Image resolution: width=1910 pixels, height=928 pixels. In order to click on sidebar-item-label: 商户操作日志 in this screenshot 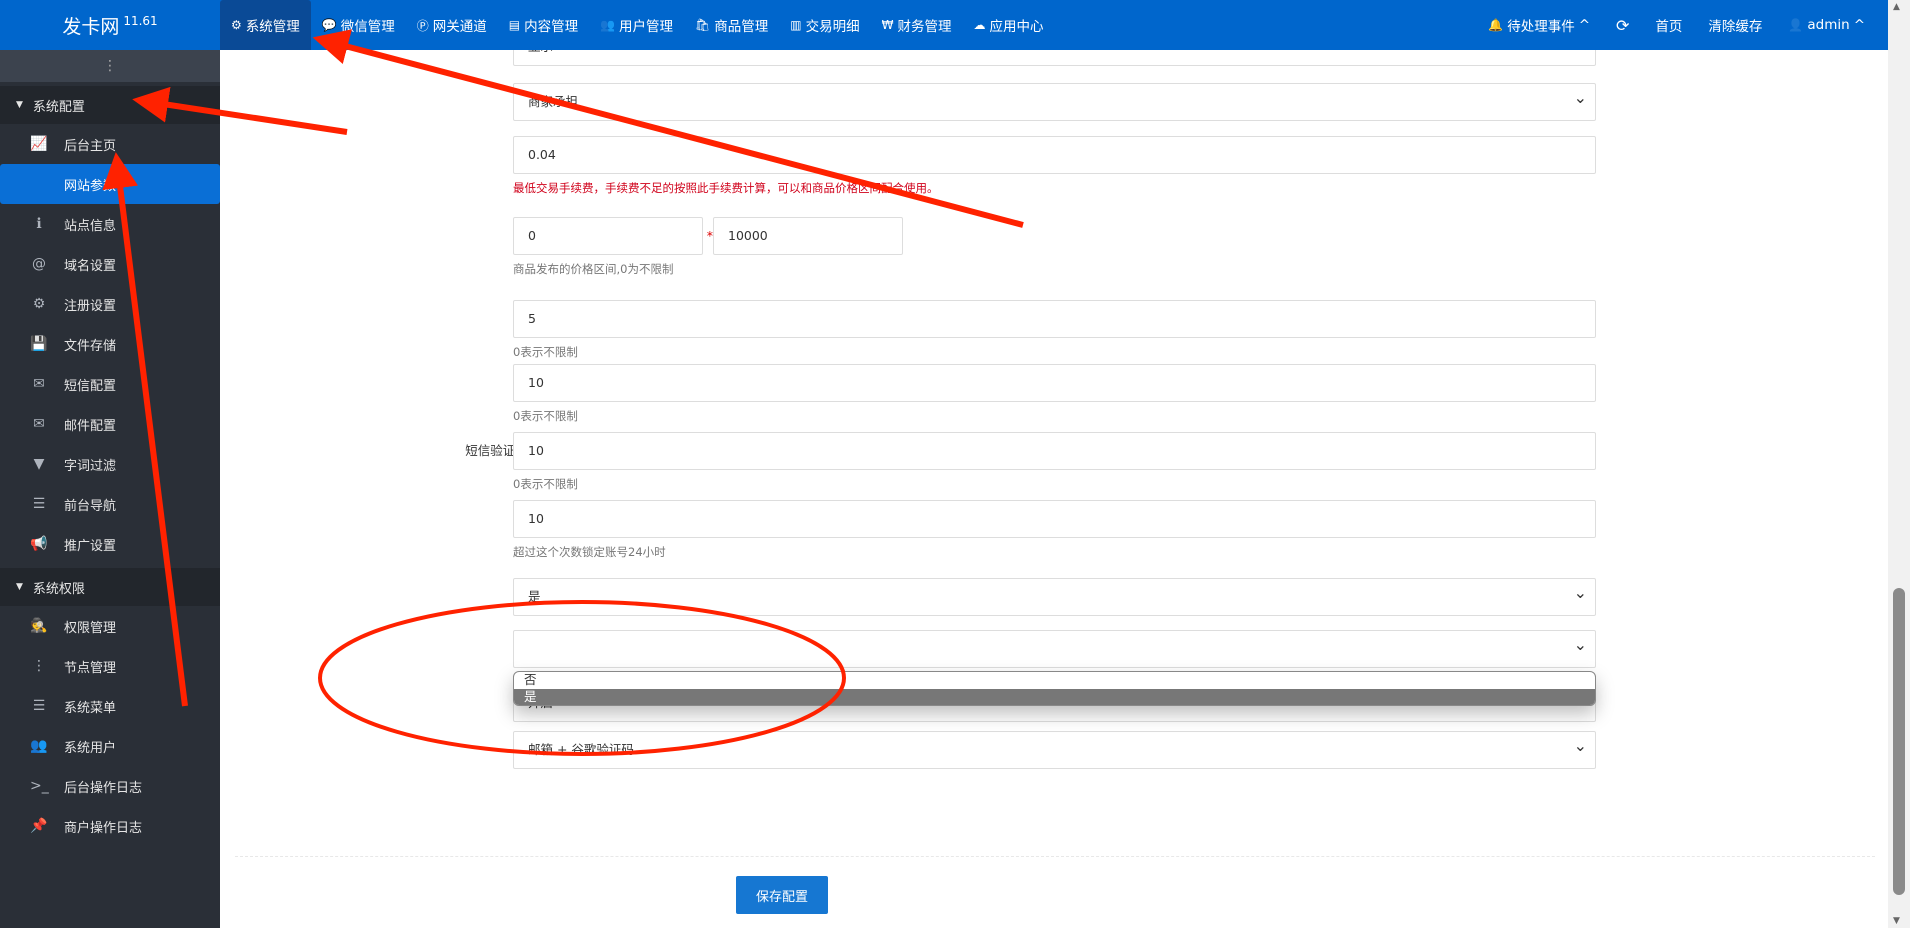, I will do `click(103, 828)`.